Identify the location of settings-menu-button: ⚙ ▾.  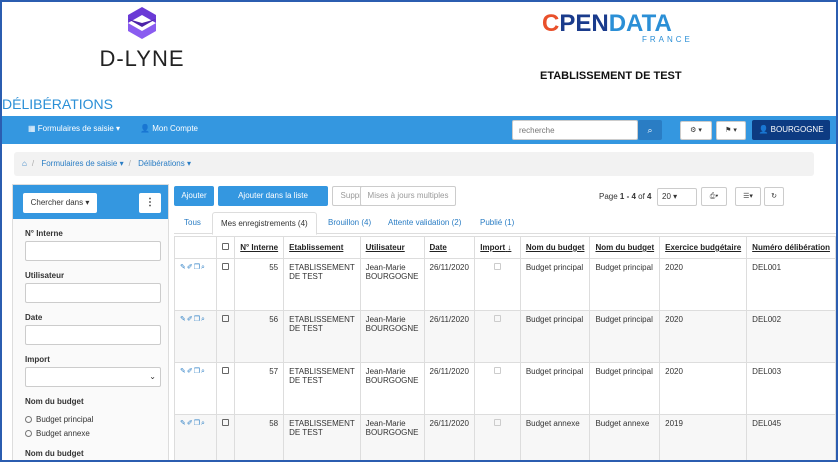
(696, 130).